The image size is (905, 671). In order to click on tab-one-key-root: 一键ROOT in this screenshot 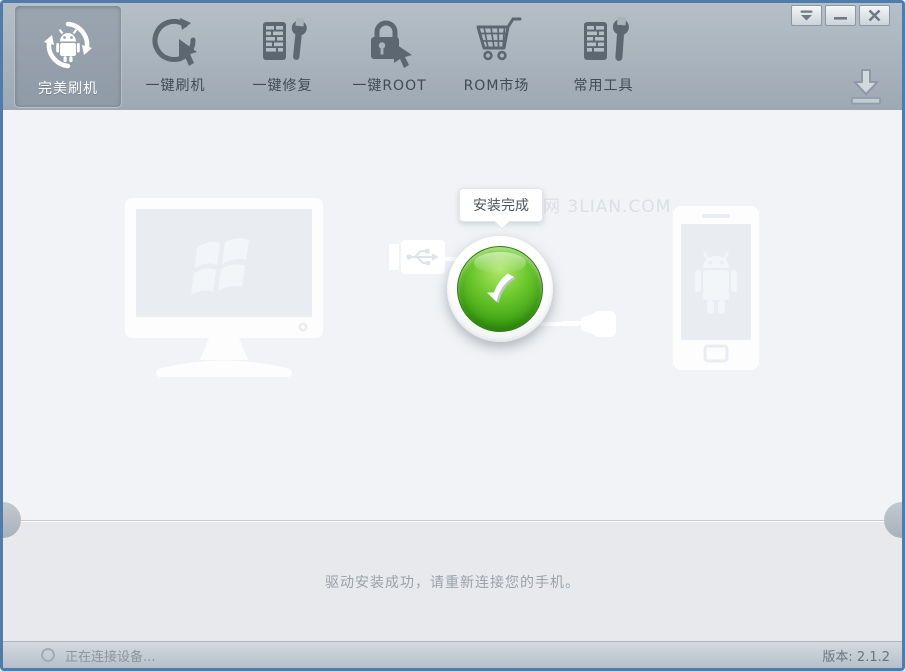, I will do `click(389, 56)`.